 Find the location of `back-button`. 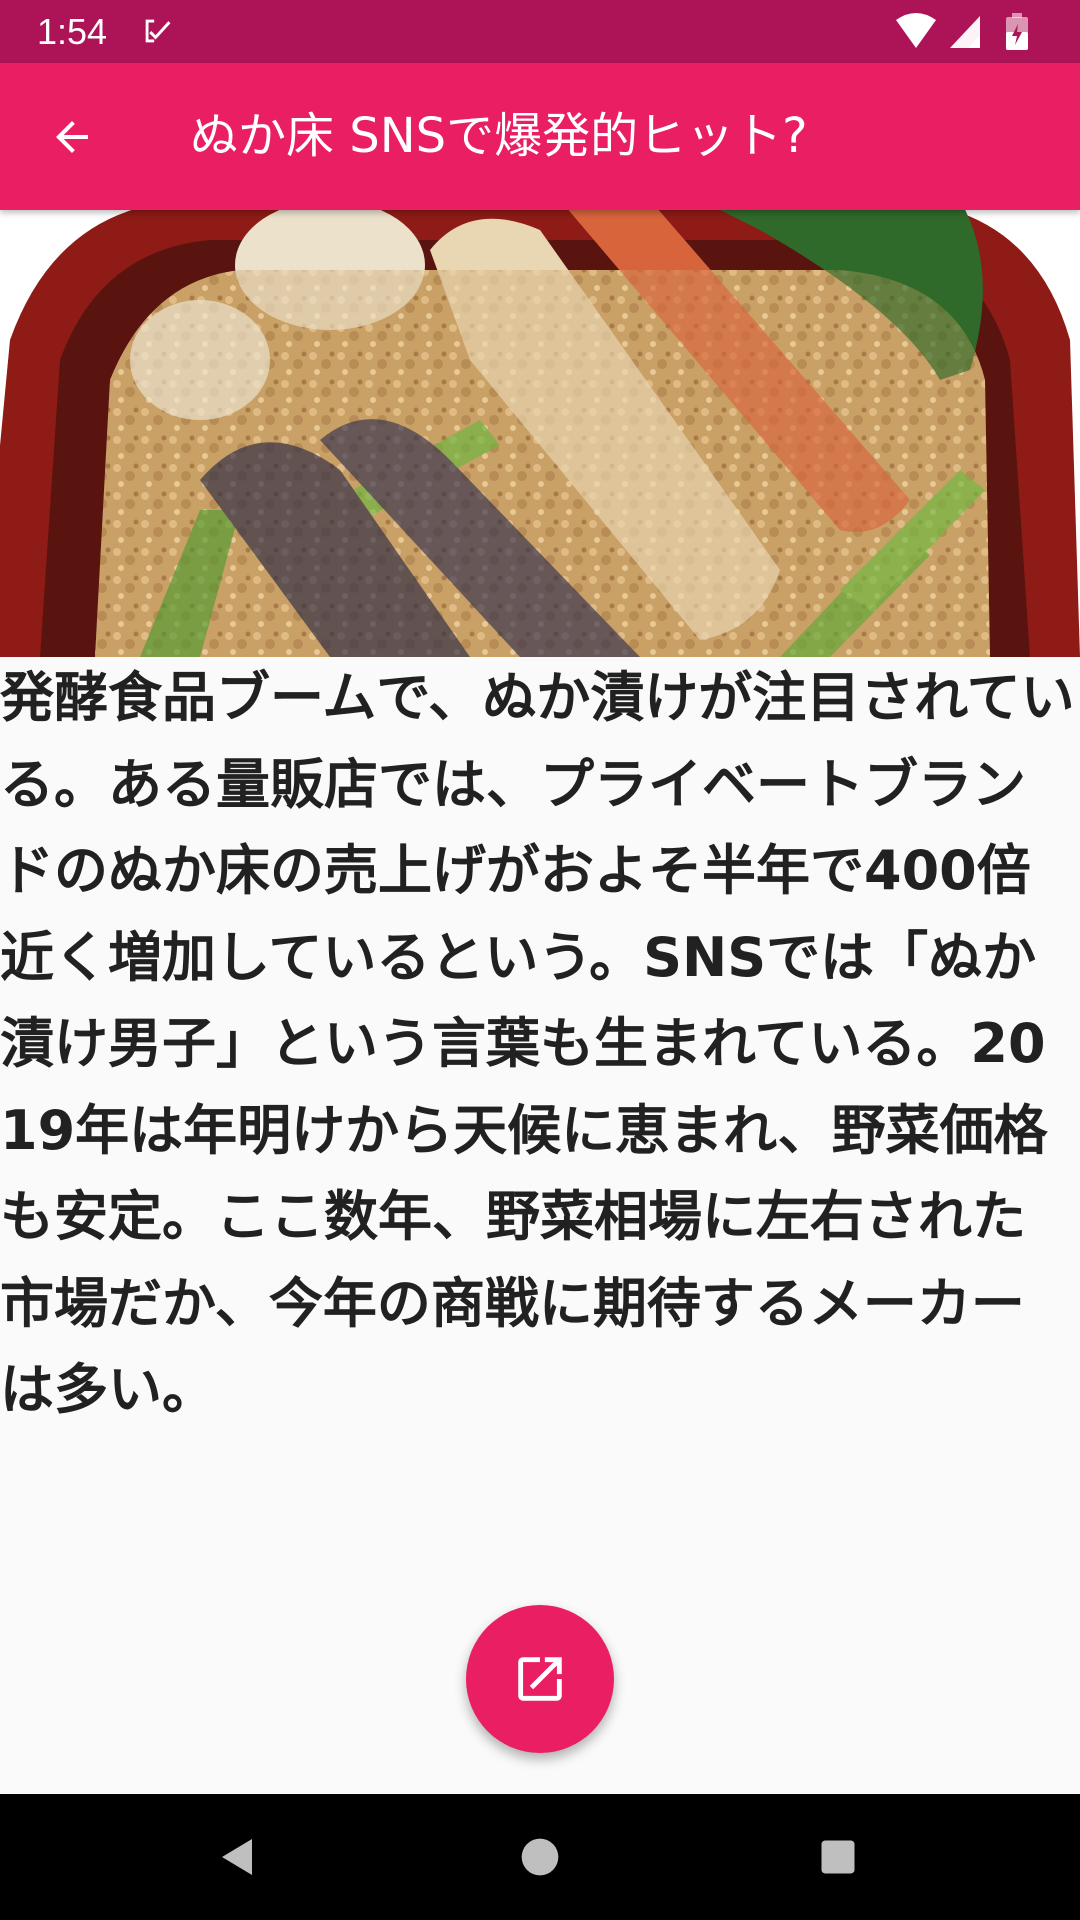

back-button is located at coordinates (72, 137).